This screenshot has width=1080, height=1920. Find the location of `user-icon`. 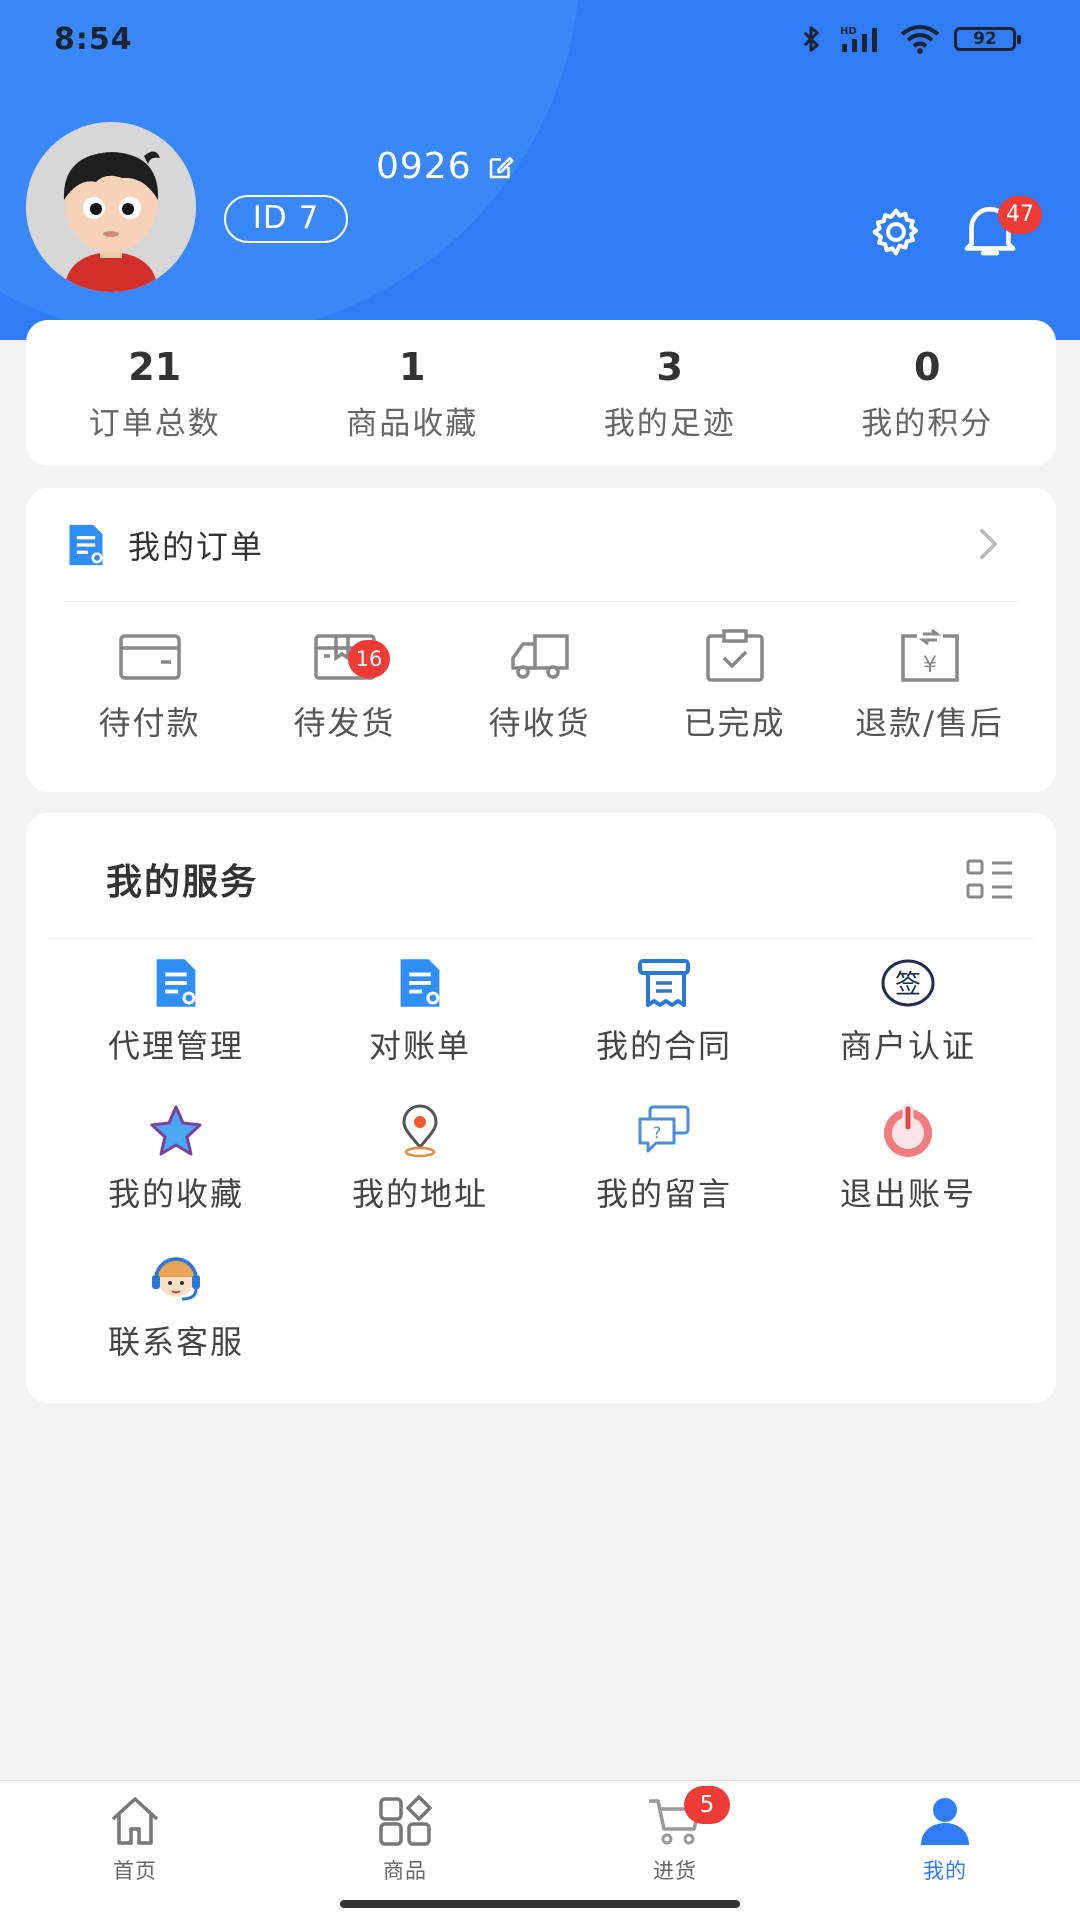

user-icon is located at coordinates (945, 1821).